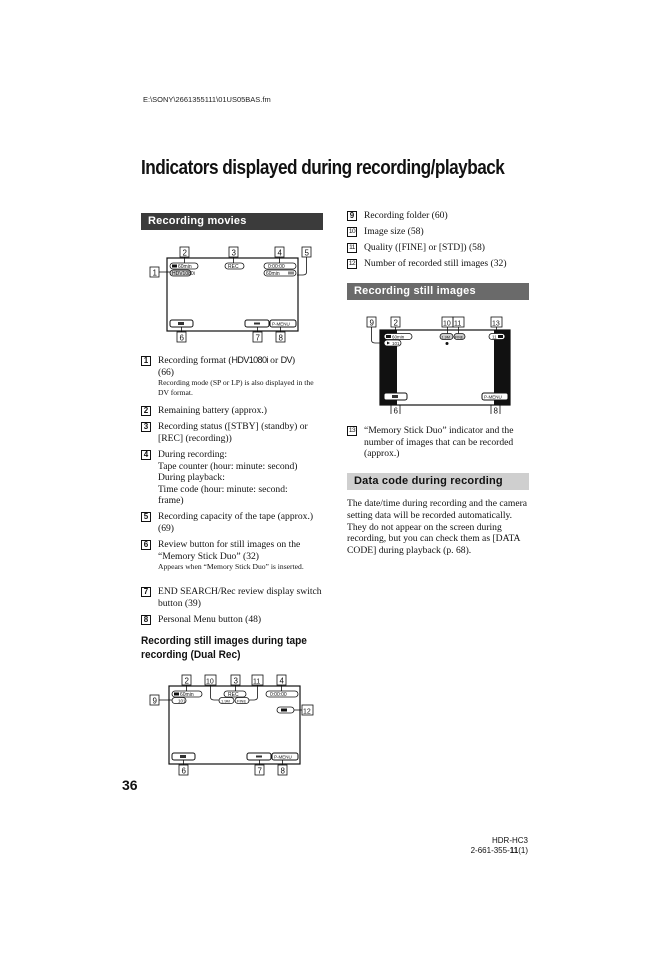 The height and width of the screenshot is (954, 665). I want to click on hdv-logo: HDV1080i, so click(250, 360).